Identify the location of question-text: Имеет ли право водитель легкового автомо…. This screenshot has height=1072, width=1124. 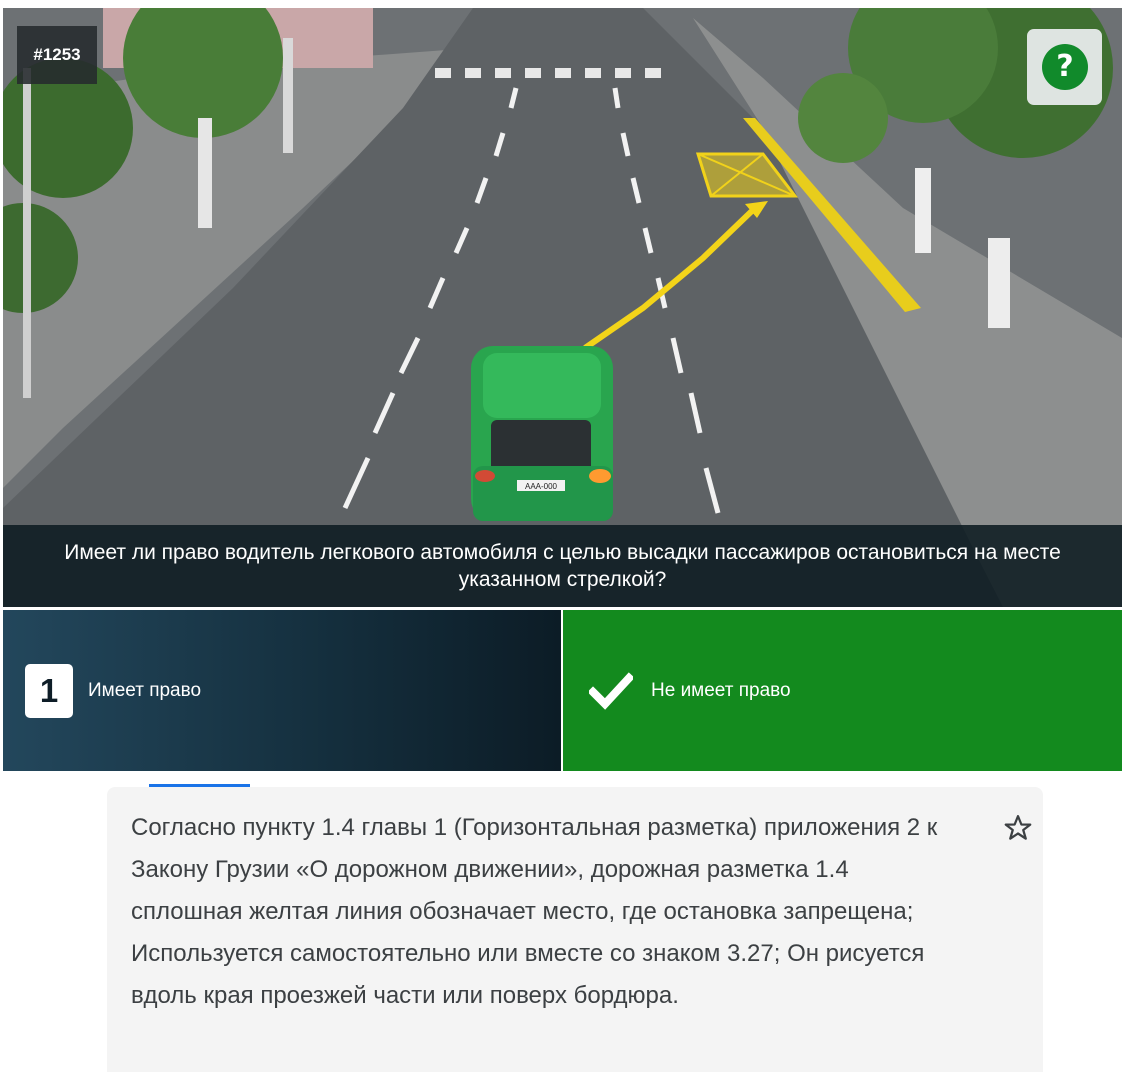
(562, 566).